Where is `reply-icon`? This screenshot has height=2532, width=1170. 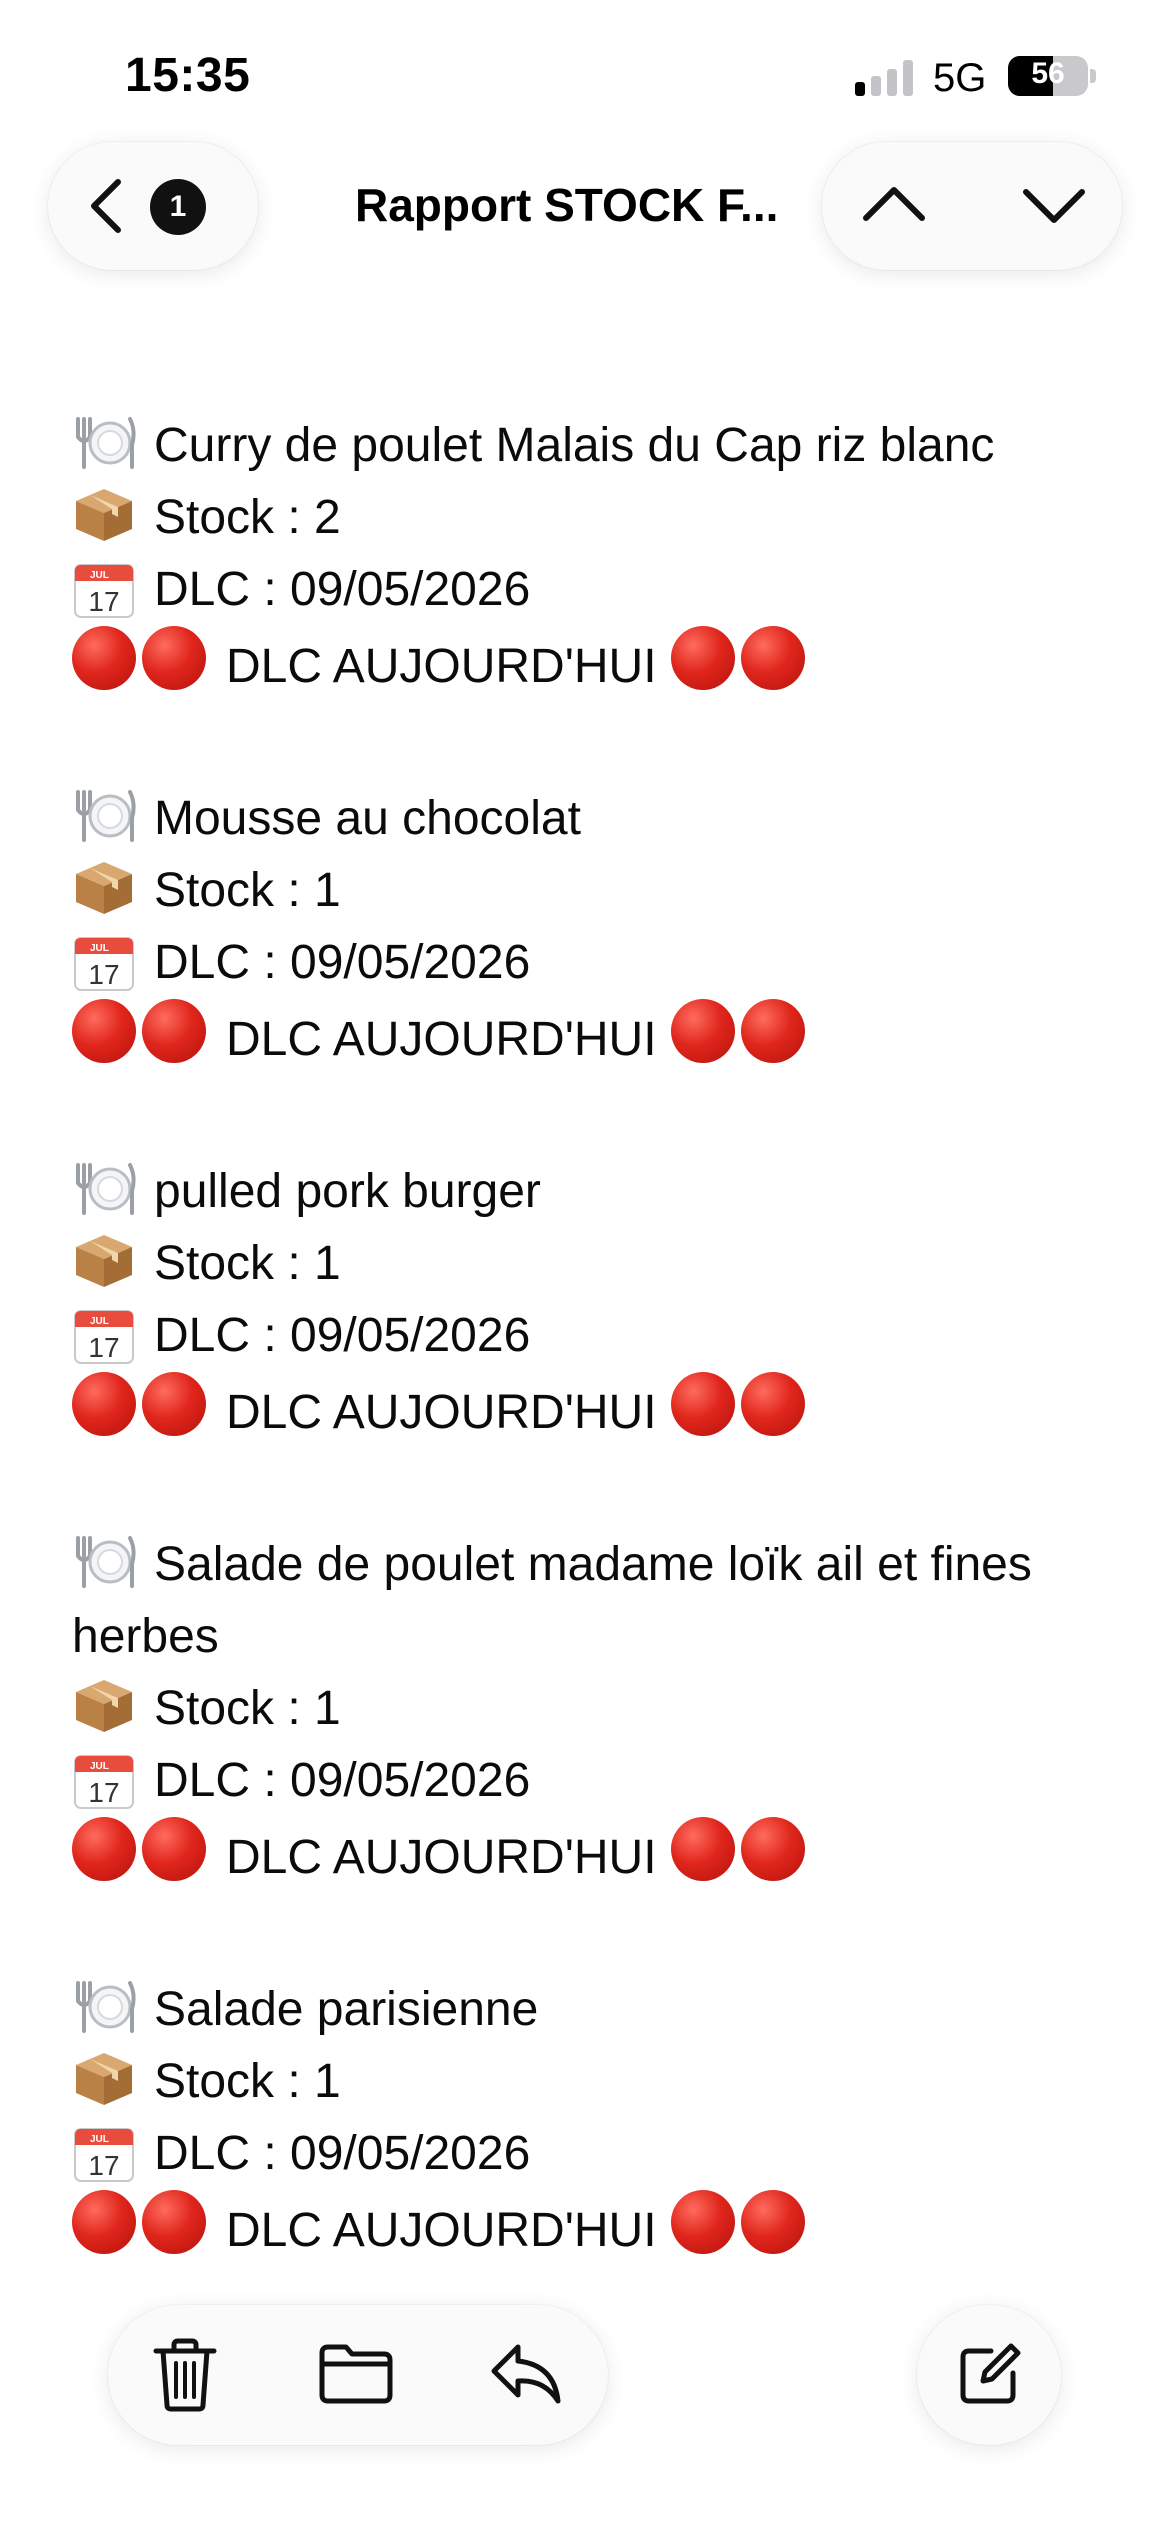 reply-icon is located at coordinates (526, 2374).